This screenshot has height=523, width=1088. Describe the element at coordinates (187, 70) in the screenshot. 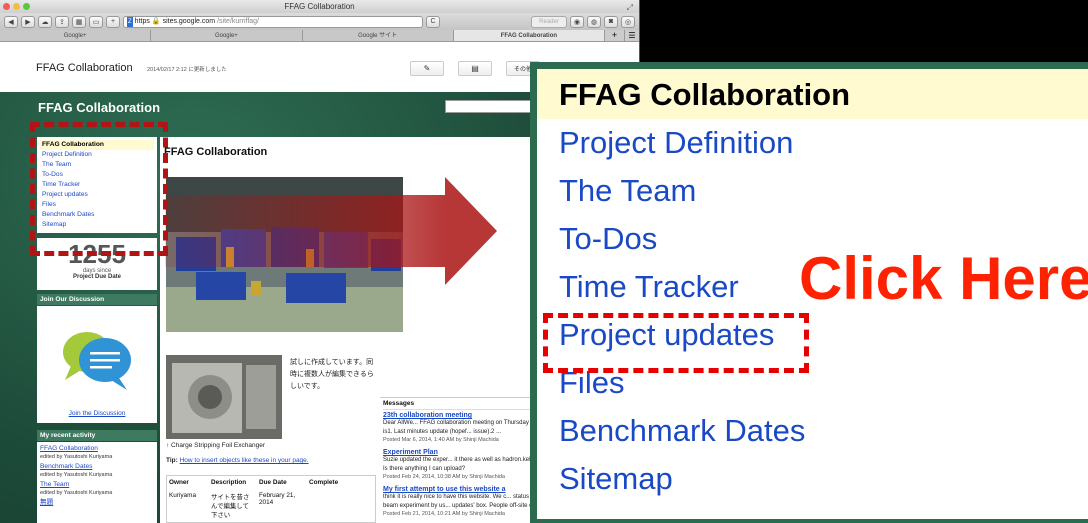

I see `last-updated: 2014/02/17 2:12 に更新しました` at that location.